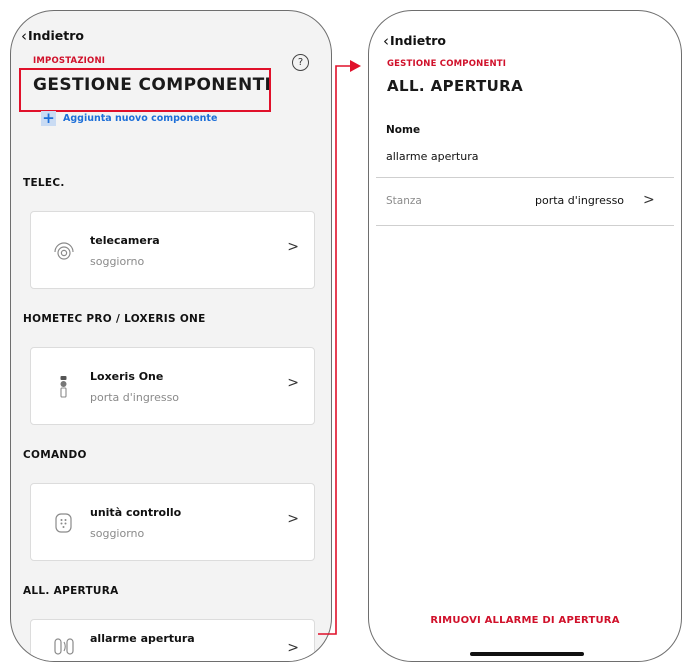 The image size is (682, 666). Describe the element at coordinates (64, 251) in the screenshot. I see `camera-icon` at that location.